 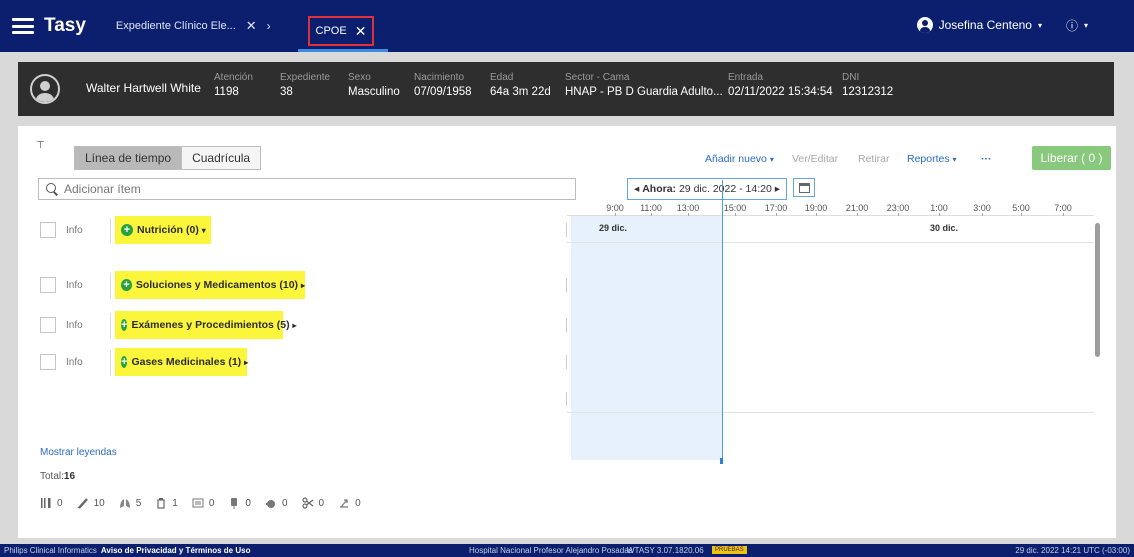 What do you see at coordinates (46, 503) in the screenshot?
I see `cutlery-icon` at bounding box center [46, 503].